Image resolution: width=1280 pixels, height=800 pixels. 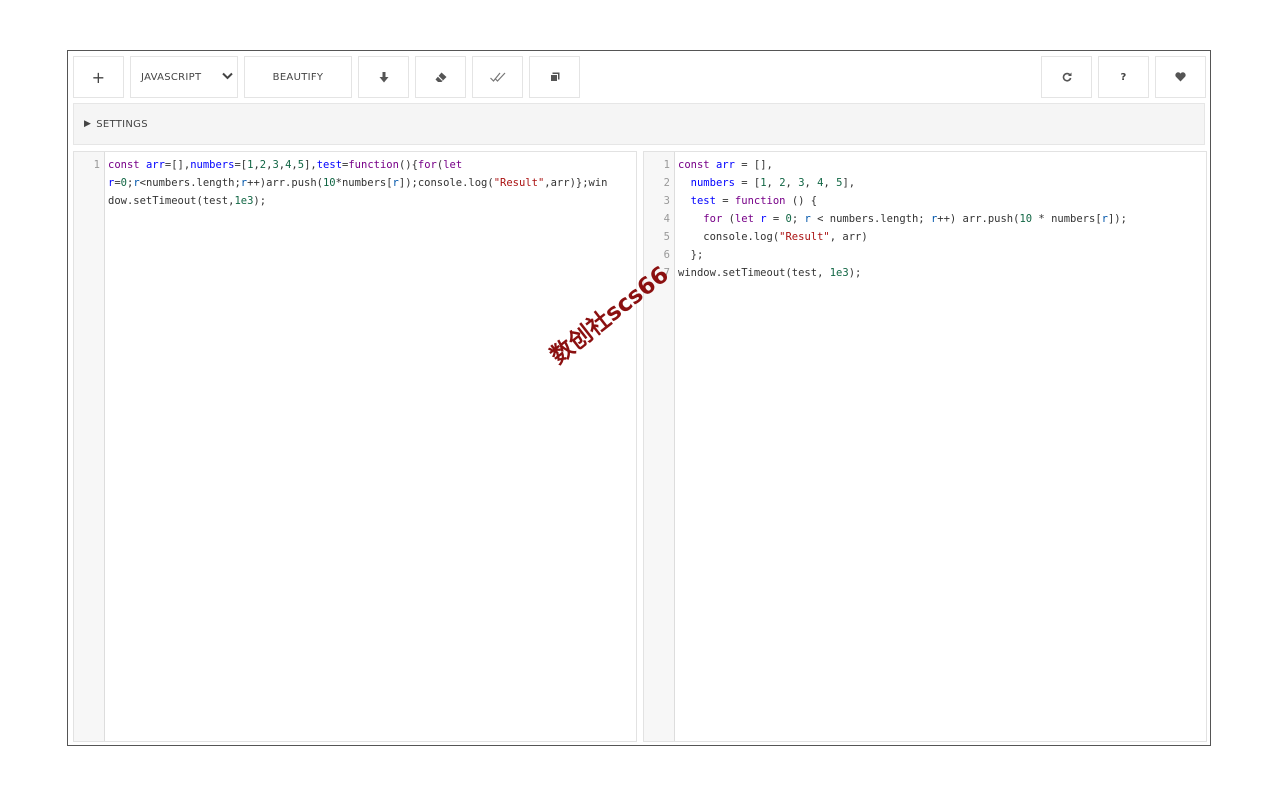 What do you see at coordinates (88, 124) in the screenshot?
I see `caret-right-icon: ▶` at bounding box center [88, 124].